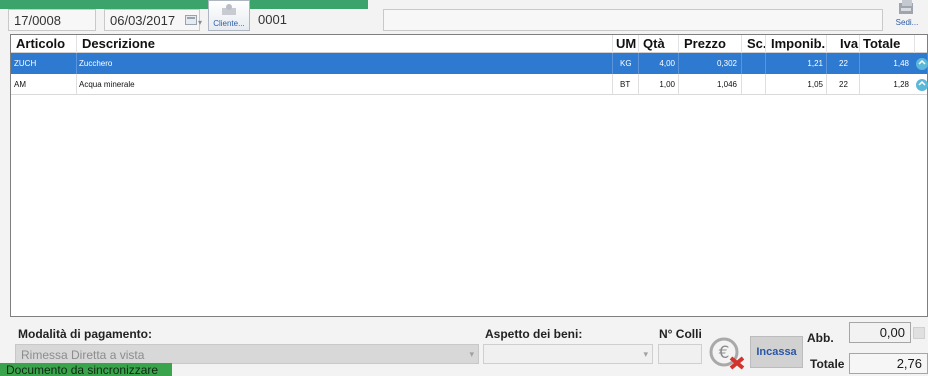  What do you see at coordinates (680, 334) in the screenshot?
I see `colli-label: N° Colli` at bounding box center [680, 334].